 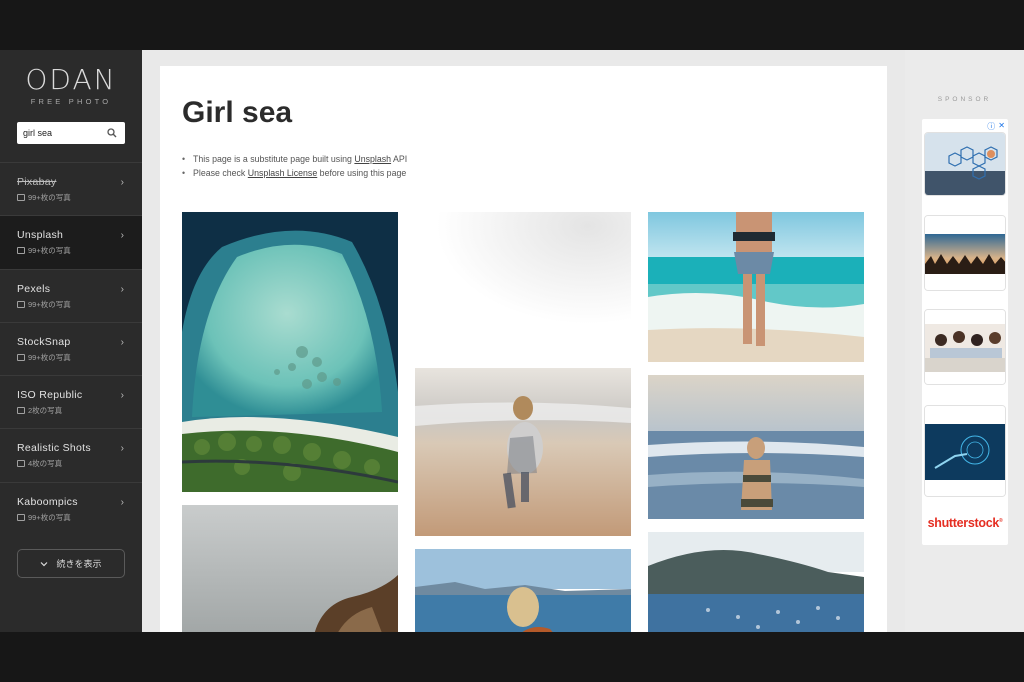 What do you see at coordinates (523, 282) in the screenshot?
I see `photo-white-mist` at bounding box center [523, 282].